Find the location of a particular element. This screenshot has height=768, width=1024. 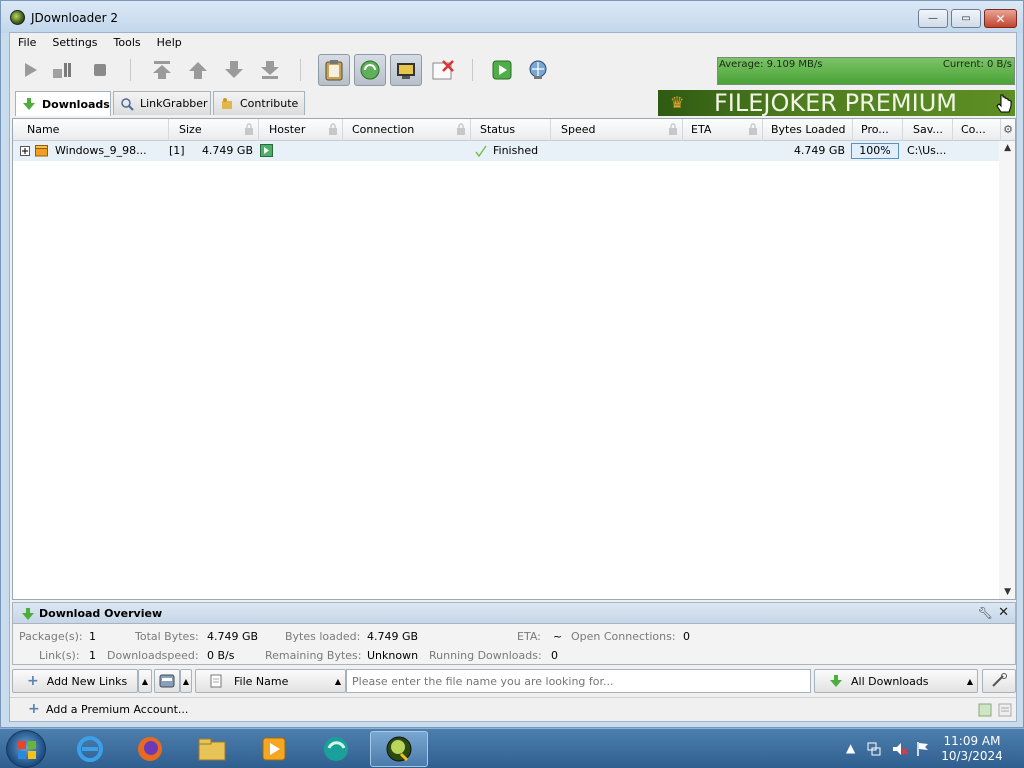

save-menu-arrow: ▲ is located at coordinates (186, 681).